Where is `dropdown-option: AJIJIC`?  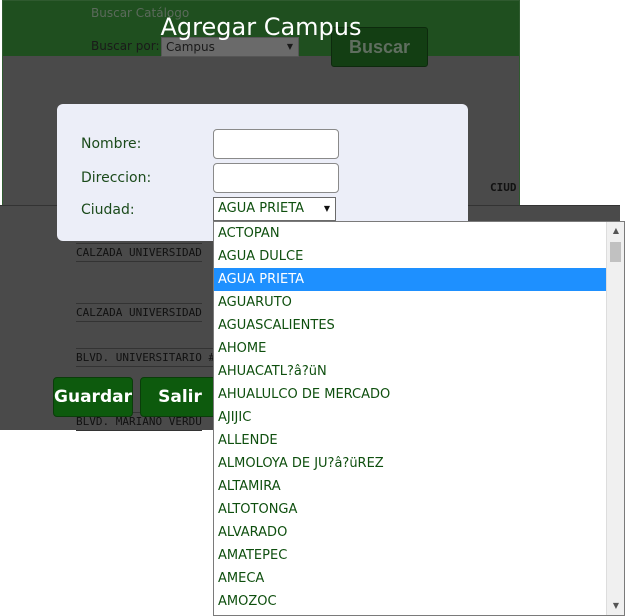 dropdown-option: AJIJIC is located at coordinates (410, 417).